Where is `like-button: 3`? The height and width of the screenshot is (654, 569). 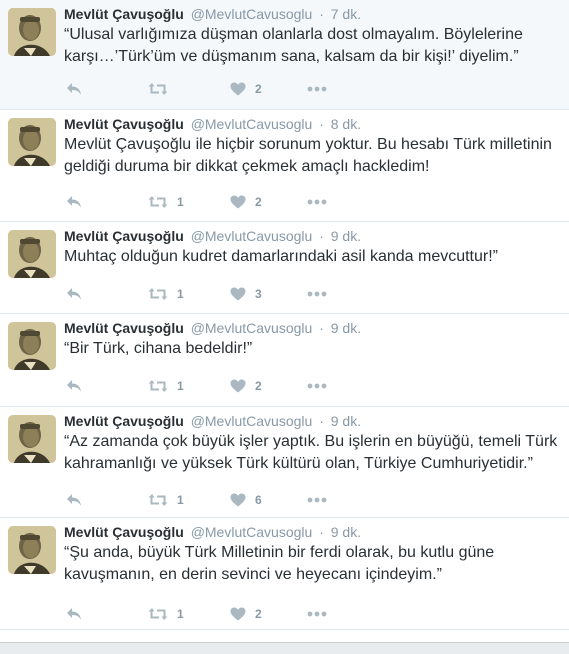
like-button: 3 is located at coordinates (246, 294).